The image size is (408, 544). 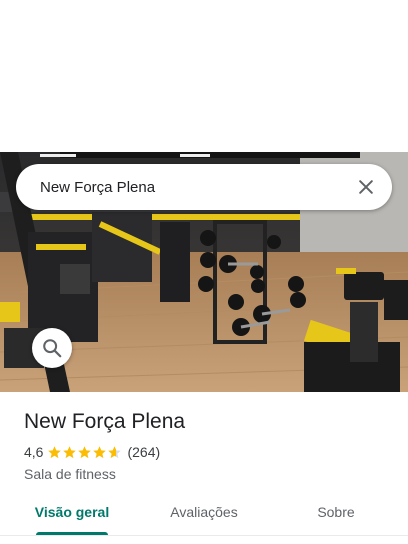 I want to click on close-icon, so click(x=366, y=187).